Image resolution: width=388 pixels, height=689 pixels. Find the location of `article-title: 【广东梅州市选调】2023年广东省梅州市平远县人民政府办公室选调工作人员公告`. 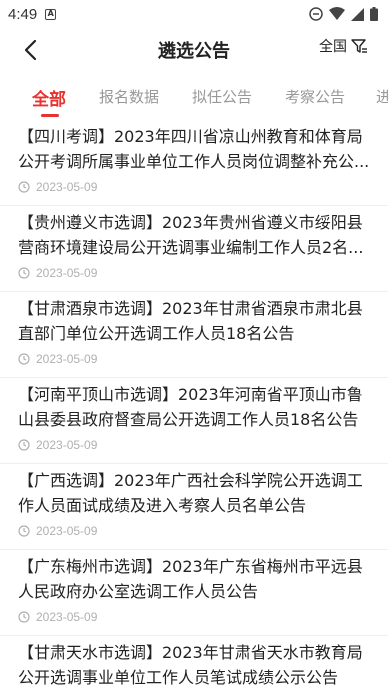

article-title: 【广东梅州市选调】2023年广东省梅州市平远县人民政府办公室选调工作人员公告 is located at coordinates (190, 579).